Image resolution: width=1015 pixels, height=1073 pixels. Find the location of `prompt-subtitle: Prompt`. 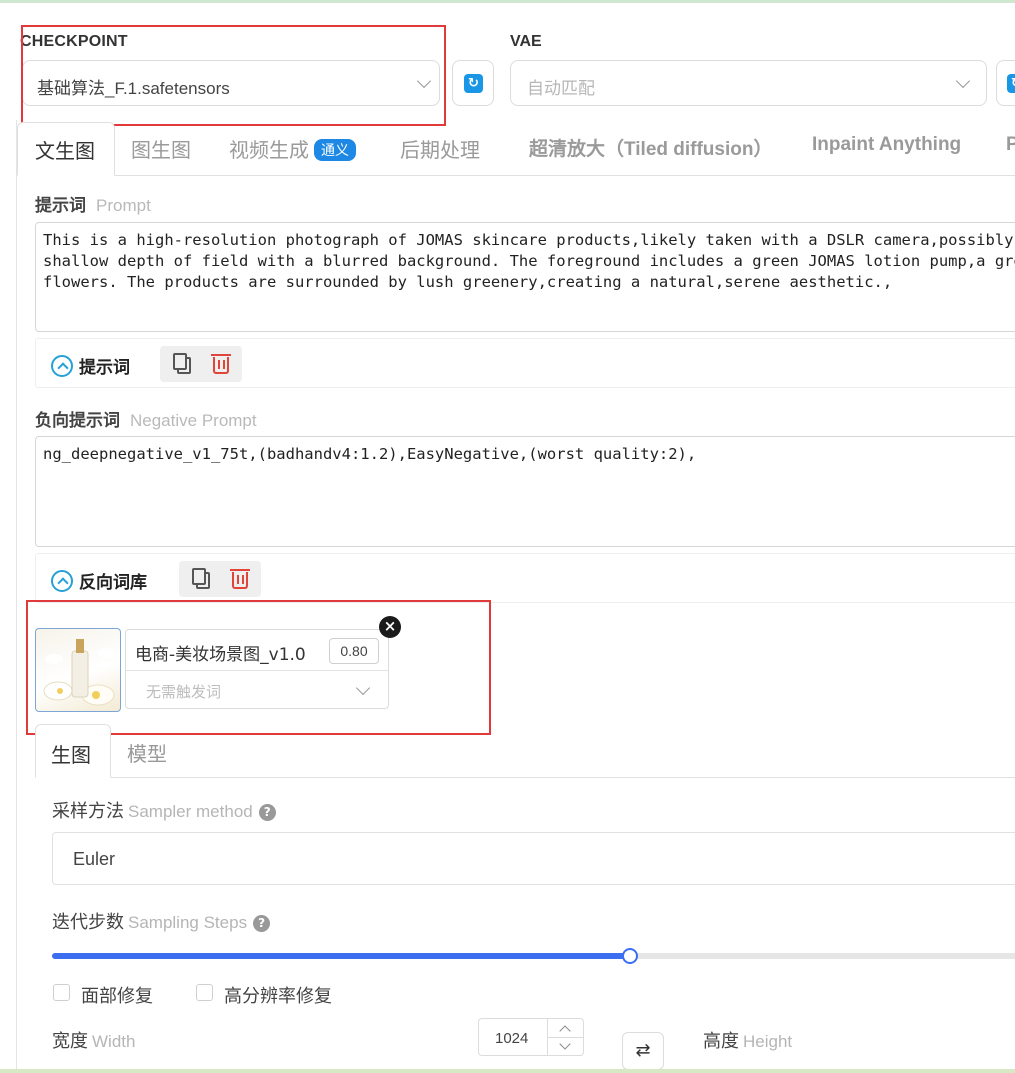

prompt-subtitle: Prompt is located at coordinates (123, 205).